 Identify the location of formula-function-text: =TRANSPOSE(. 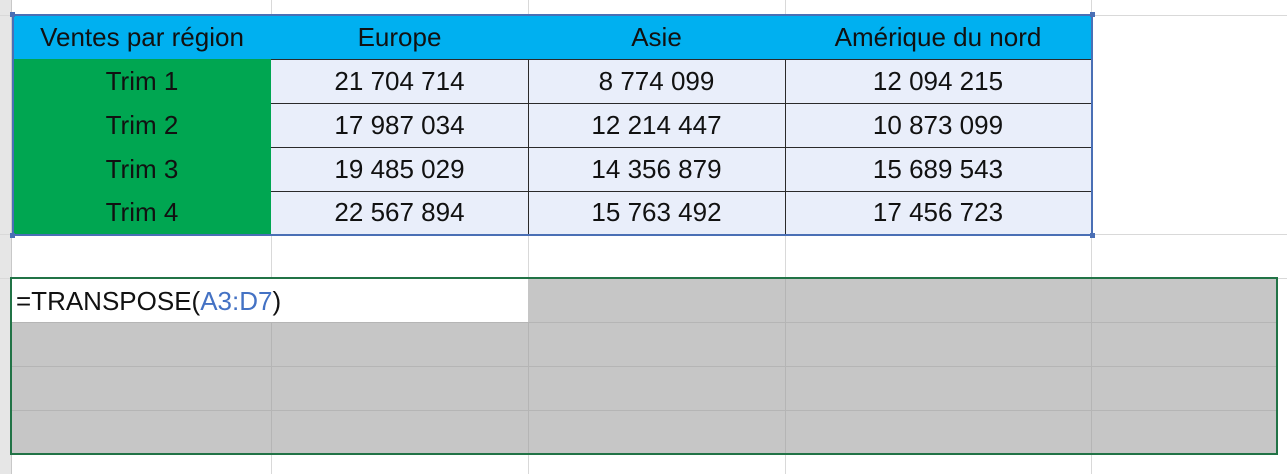
(108, 300).